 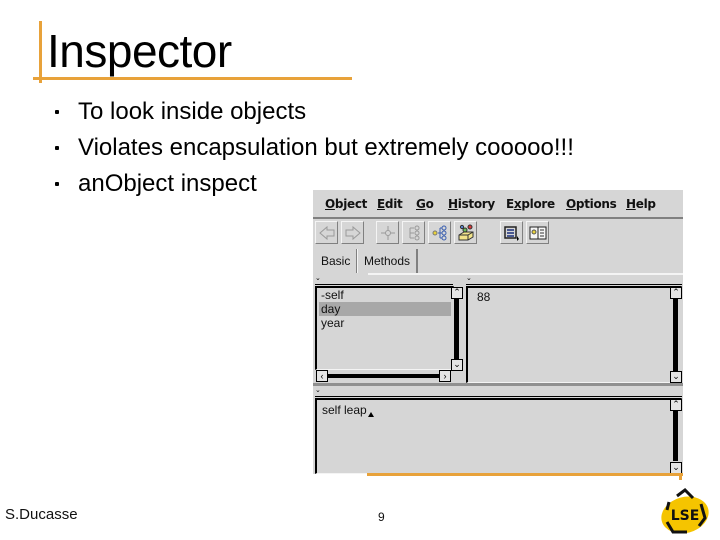 What do you see at coordinates (370, 414) in the screenshot?
I see `text-cursor-icon` at bounding box center [370, 414].